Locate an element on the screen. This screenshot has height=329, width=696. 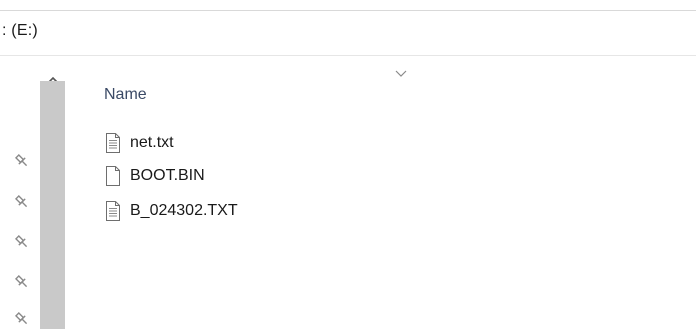
file-row: BOOT.BIN is located at coordinates (157, 176).